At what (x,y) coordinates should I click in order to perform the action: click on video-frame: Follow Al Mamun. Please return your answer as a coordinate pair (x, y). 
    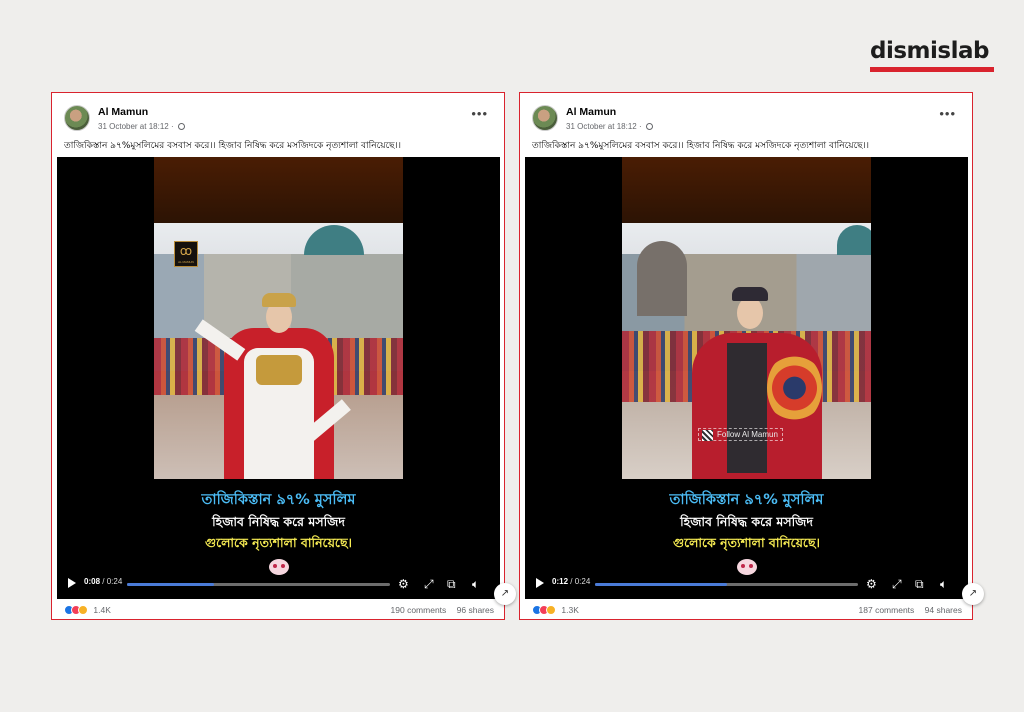
    Looking at the image, I should click on (746, 351).